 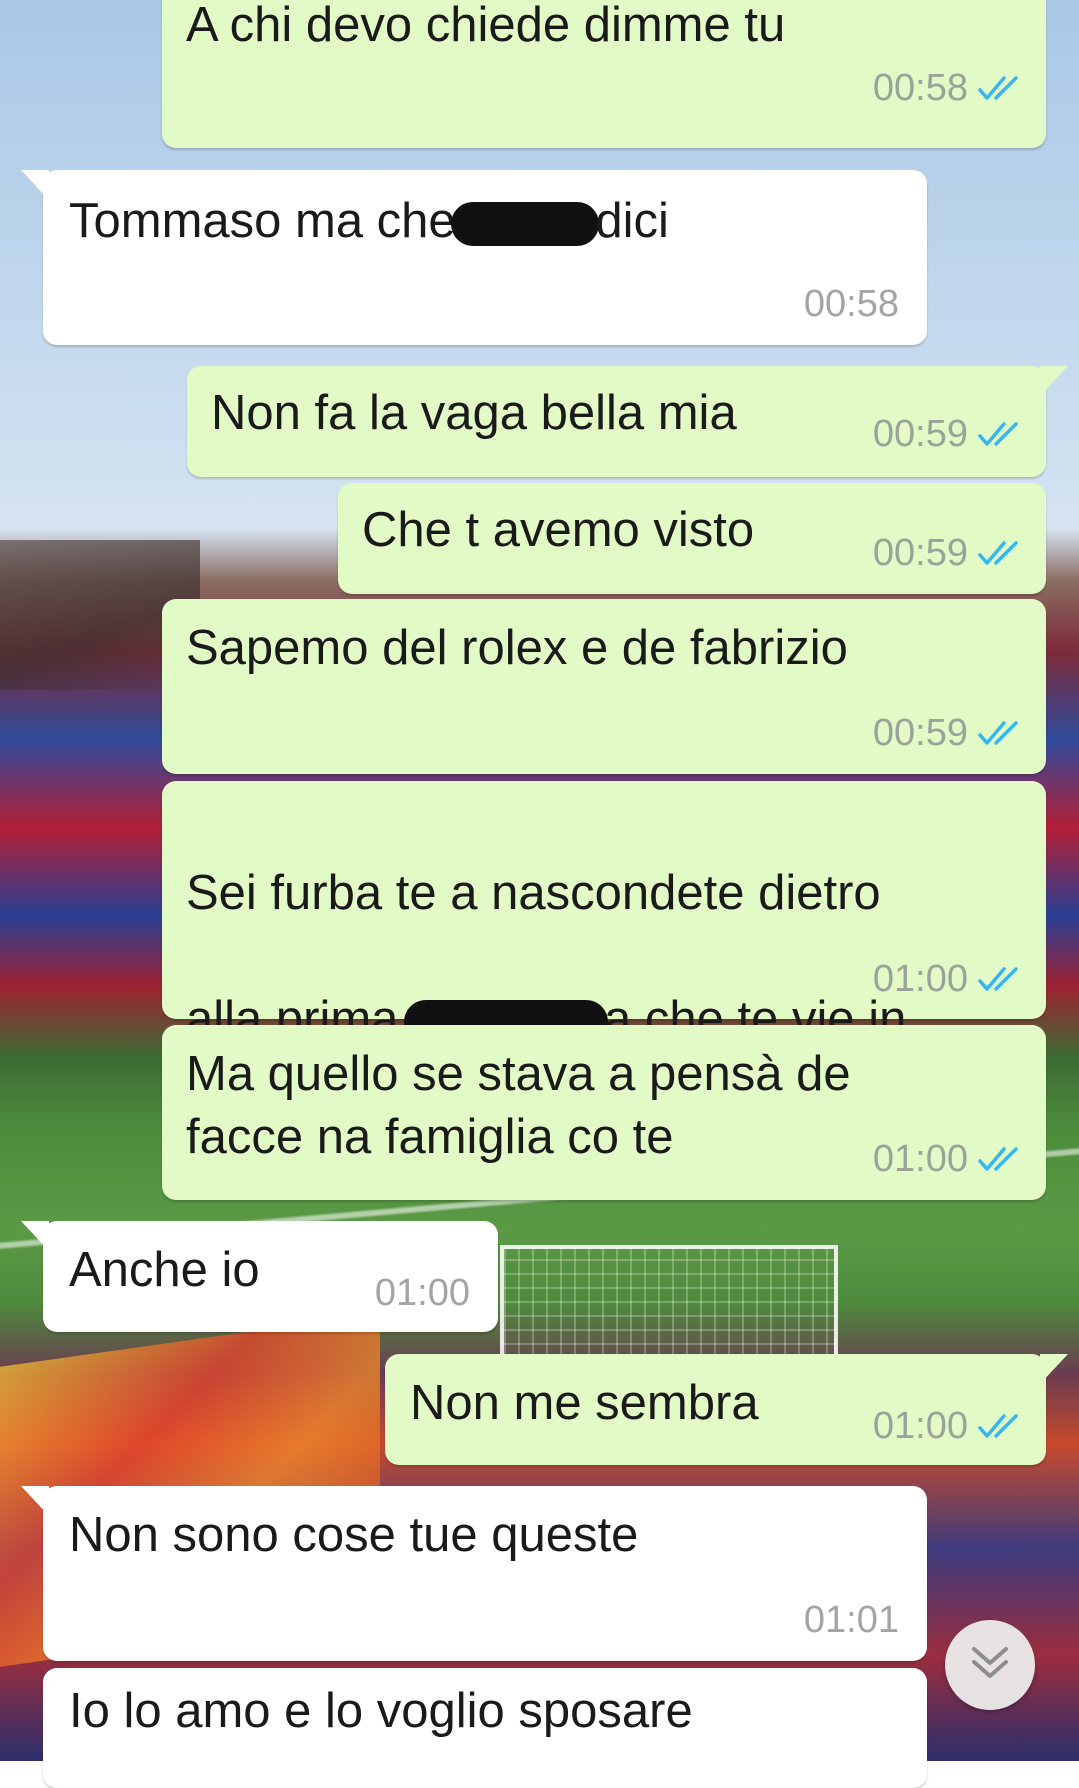 I want to click on message-text: Sapemo del rolex e de fabrizio, so click(x=517, y=648).